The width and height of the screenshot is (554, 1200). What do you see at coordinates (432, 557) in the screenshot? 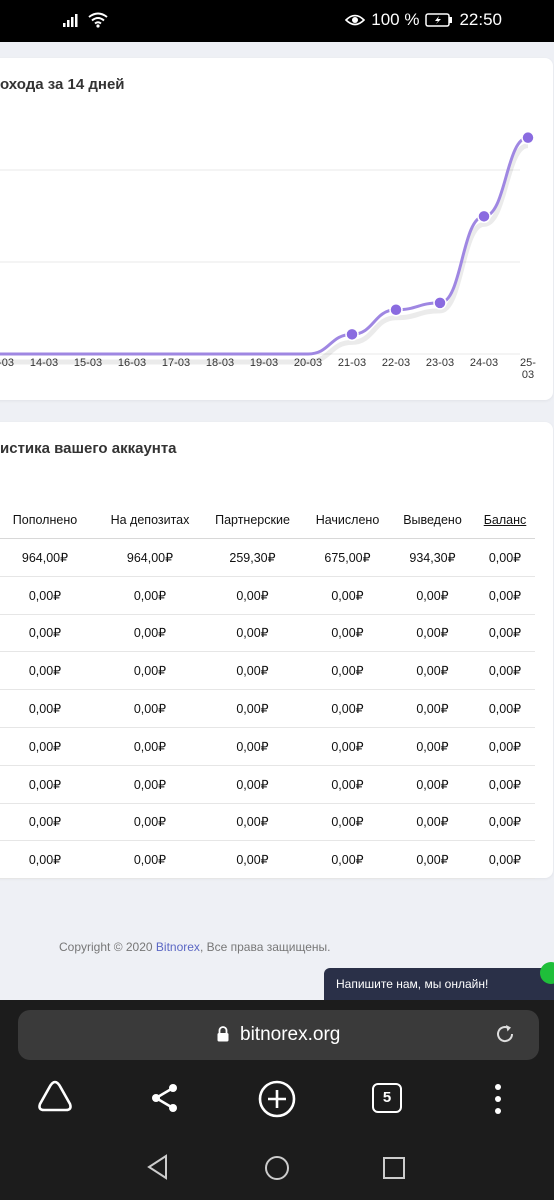
I see `table-cell: 934,30₽` at bounding box center [432, 557].